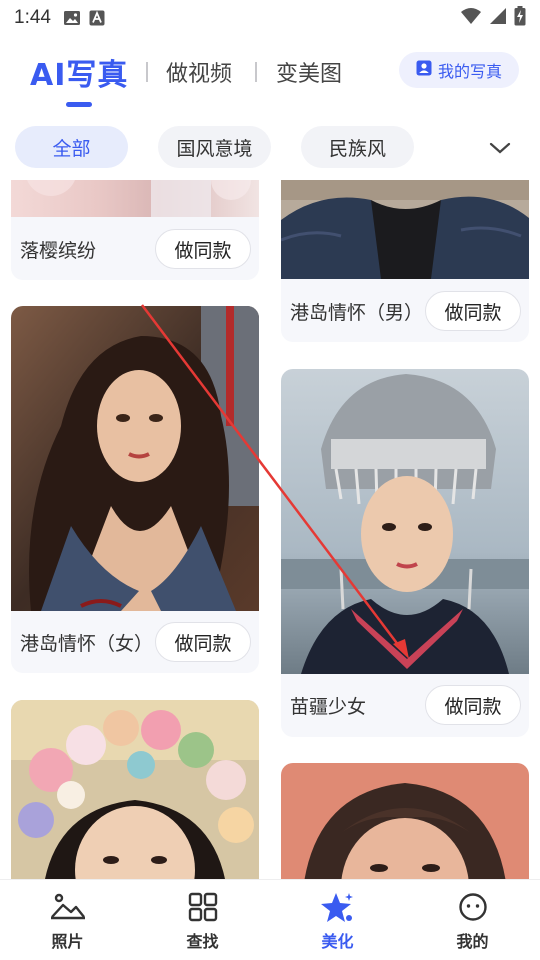  Describe the element at coordinates (405, 705) in the screenshot. I see `card-footer: 苗疆少女 做同款` at that location.